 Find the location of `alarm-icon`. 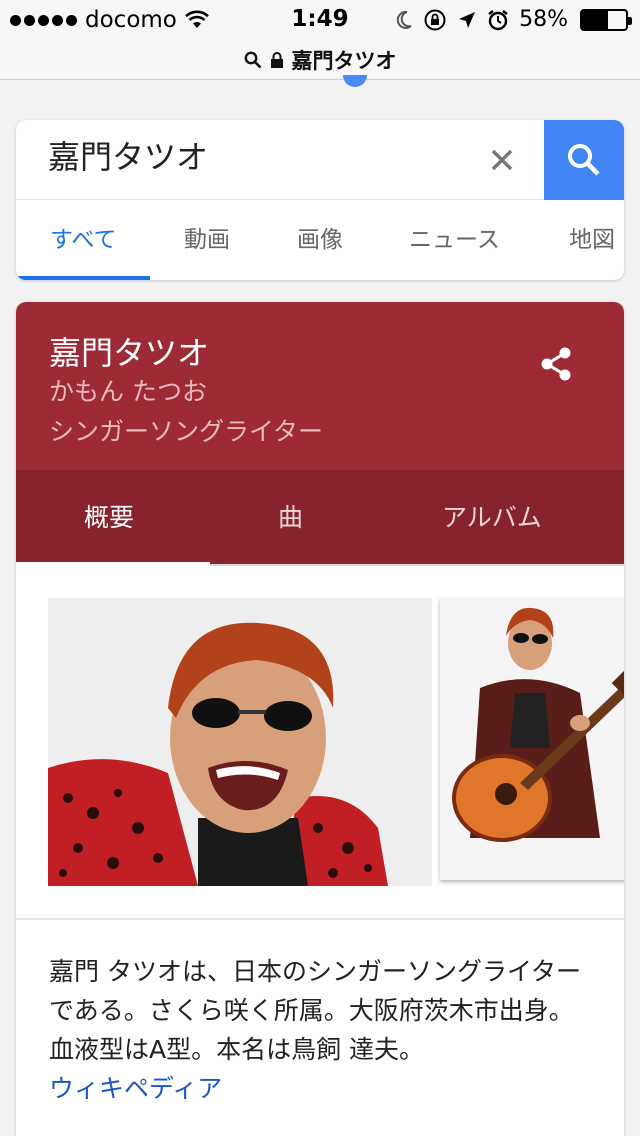

alarm-icon is located at coordinates (498, 19).